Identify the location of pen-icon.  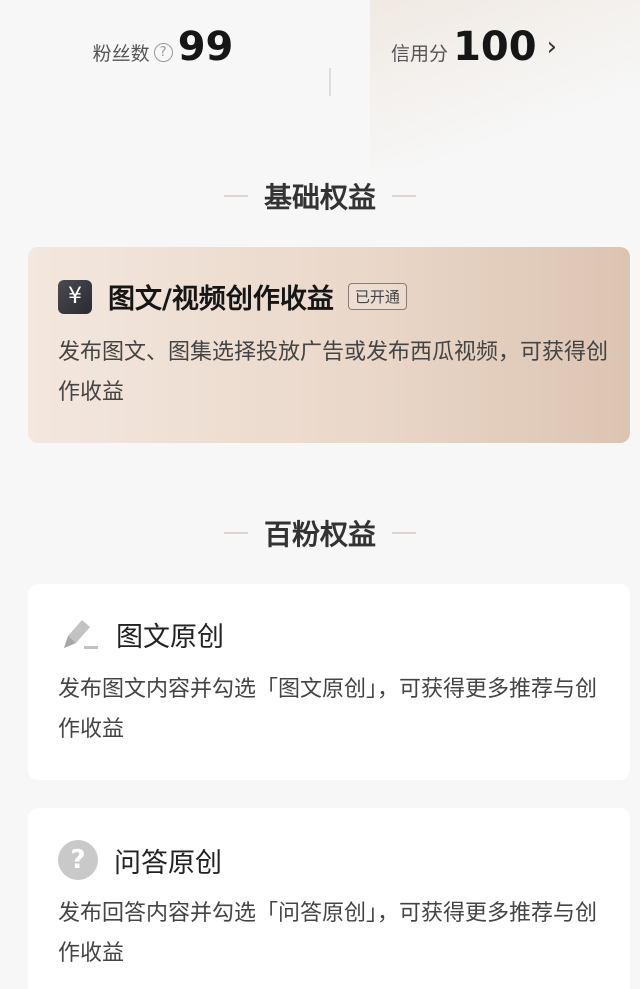
(79, 634).